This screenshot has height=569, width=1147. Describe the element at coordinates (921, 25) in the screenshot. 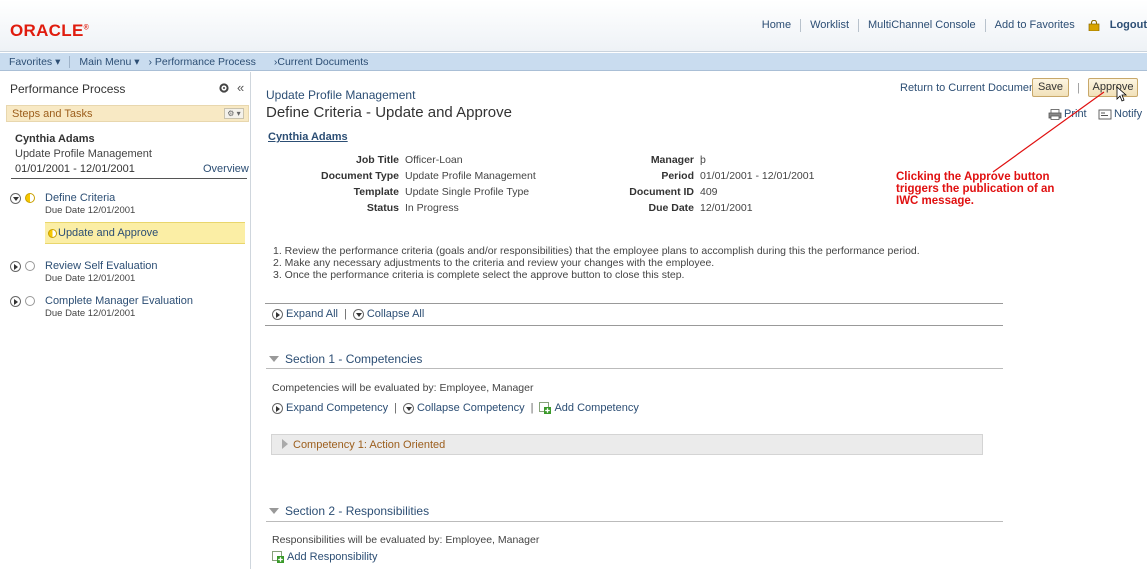

I see `multichannel-console-link: MultiChannel Console` at that location.